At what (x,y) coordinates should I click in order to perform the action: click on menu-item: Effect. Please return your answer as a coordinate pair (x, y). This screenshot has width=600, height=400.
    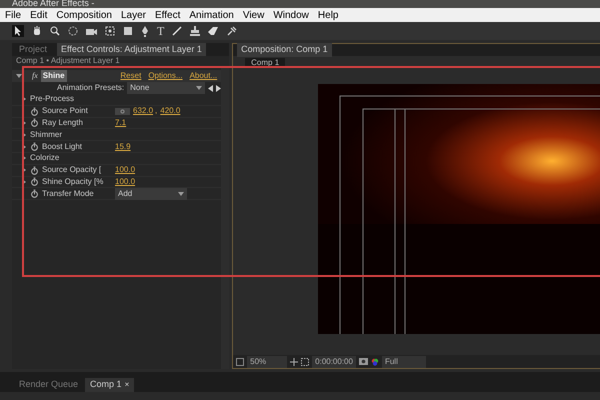
    Looking at the image, I should click on (167, 15).